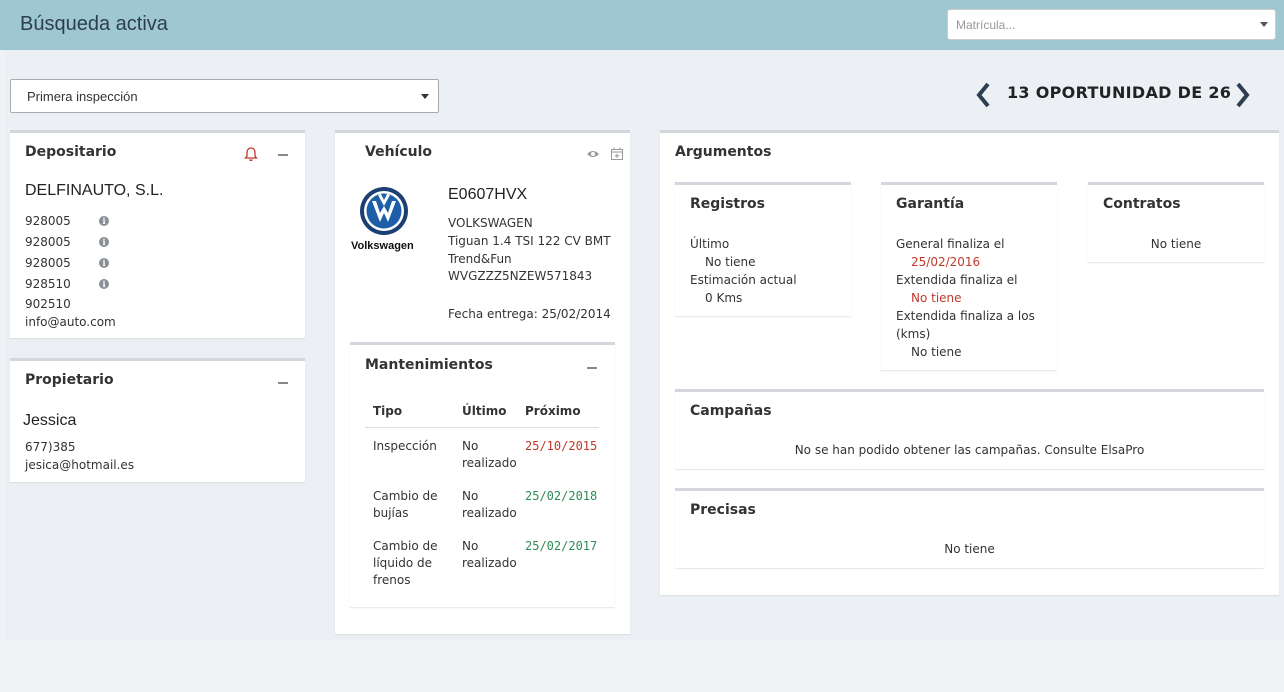 The width and height of the screenshot is (1284, 692). What do you see at coordinates (936, 352) in the screenshot?
I see `garantia-kms-value: No tiene` at bounding box center [936, 352].